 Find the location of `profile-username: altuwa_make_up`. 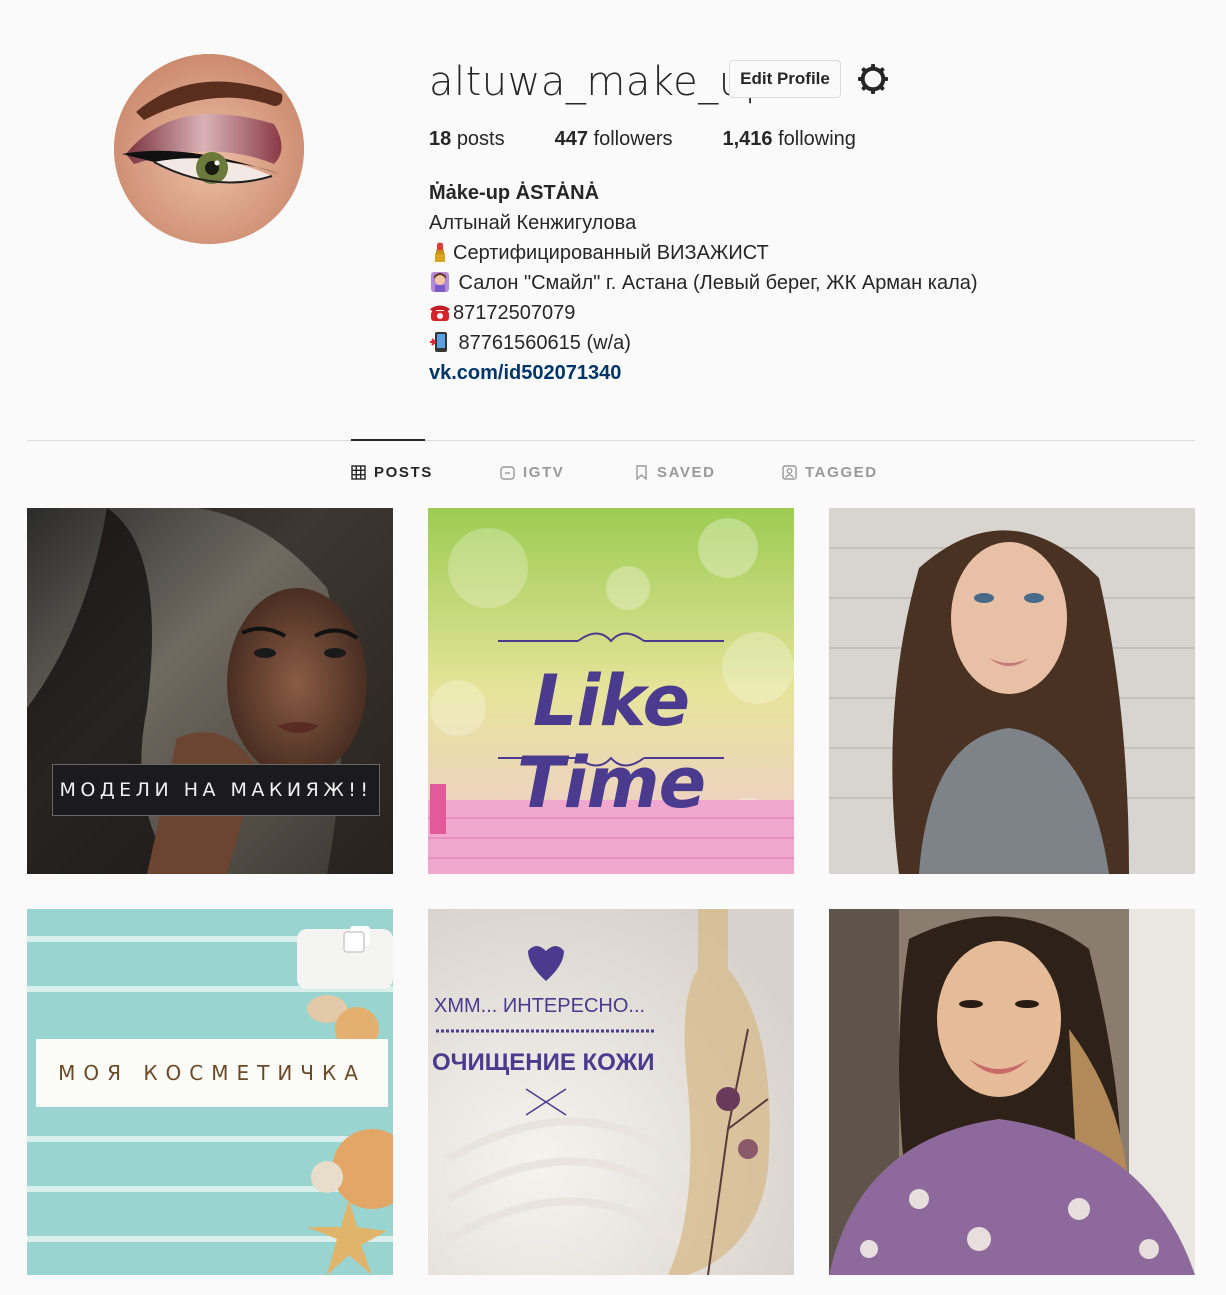

profile-username: altuwa_make_up is located at coordinates (600, 82).